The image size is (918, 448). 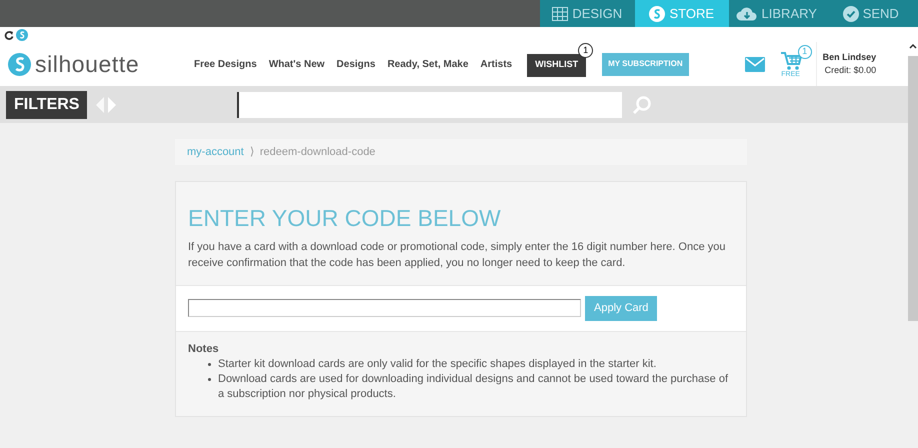 I want to click on nav-link: Free Designs, so click(x=225, y=64).